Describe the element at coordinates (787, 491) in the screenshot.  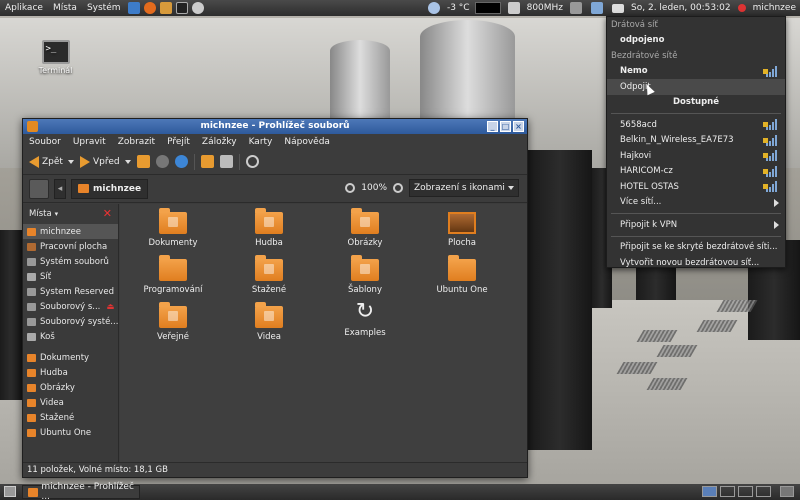
I see `trash-icon` at that location.